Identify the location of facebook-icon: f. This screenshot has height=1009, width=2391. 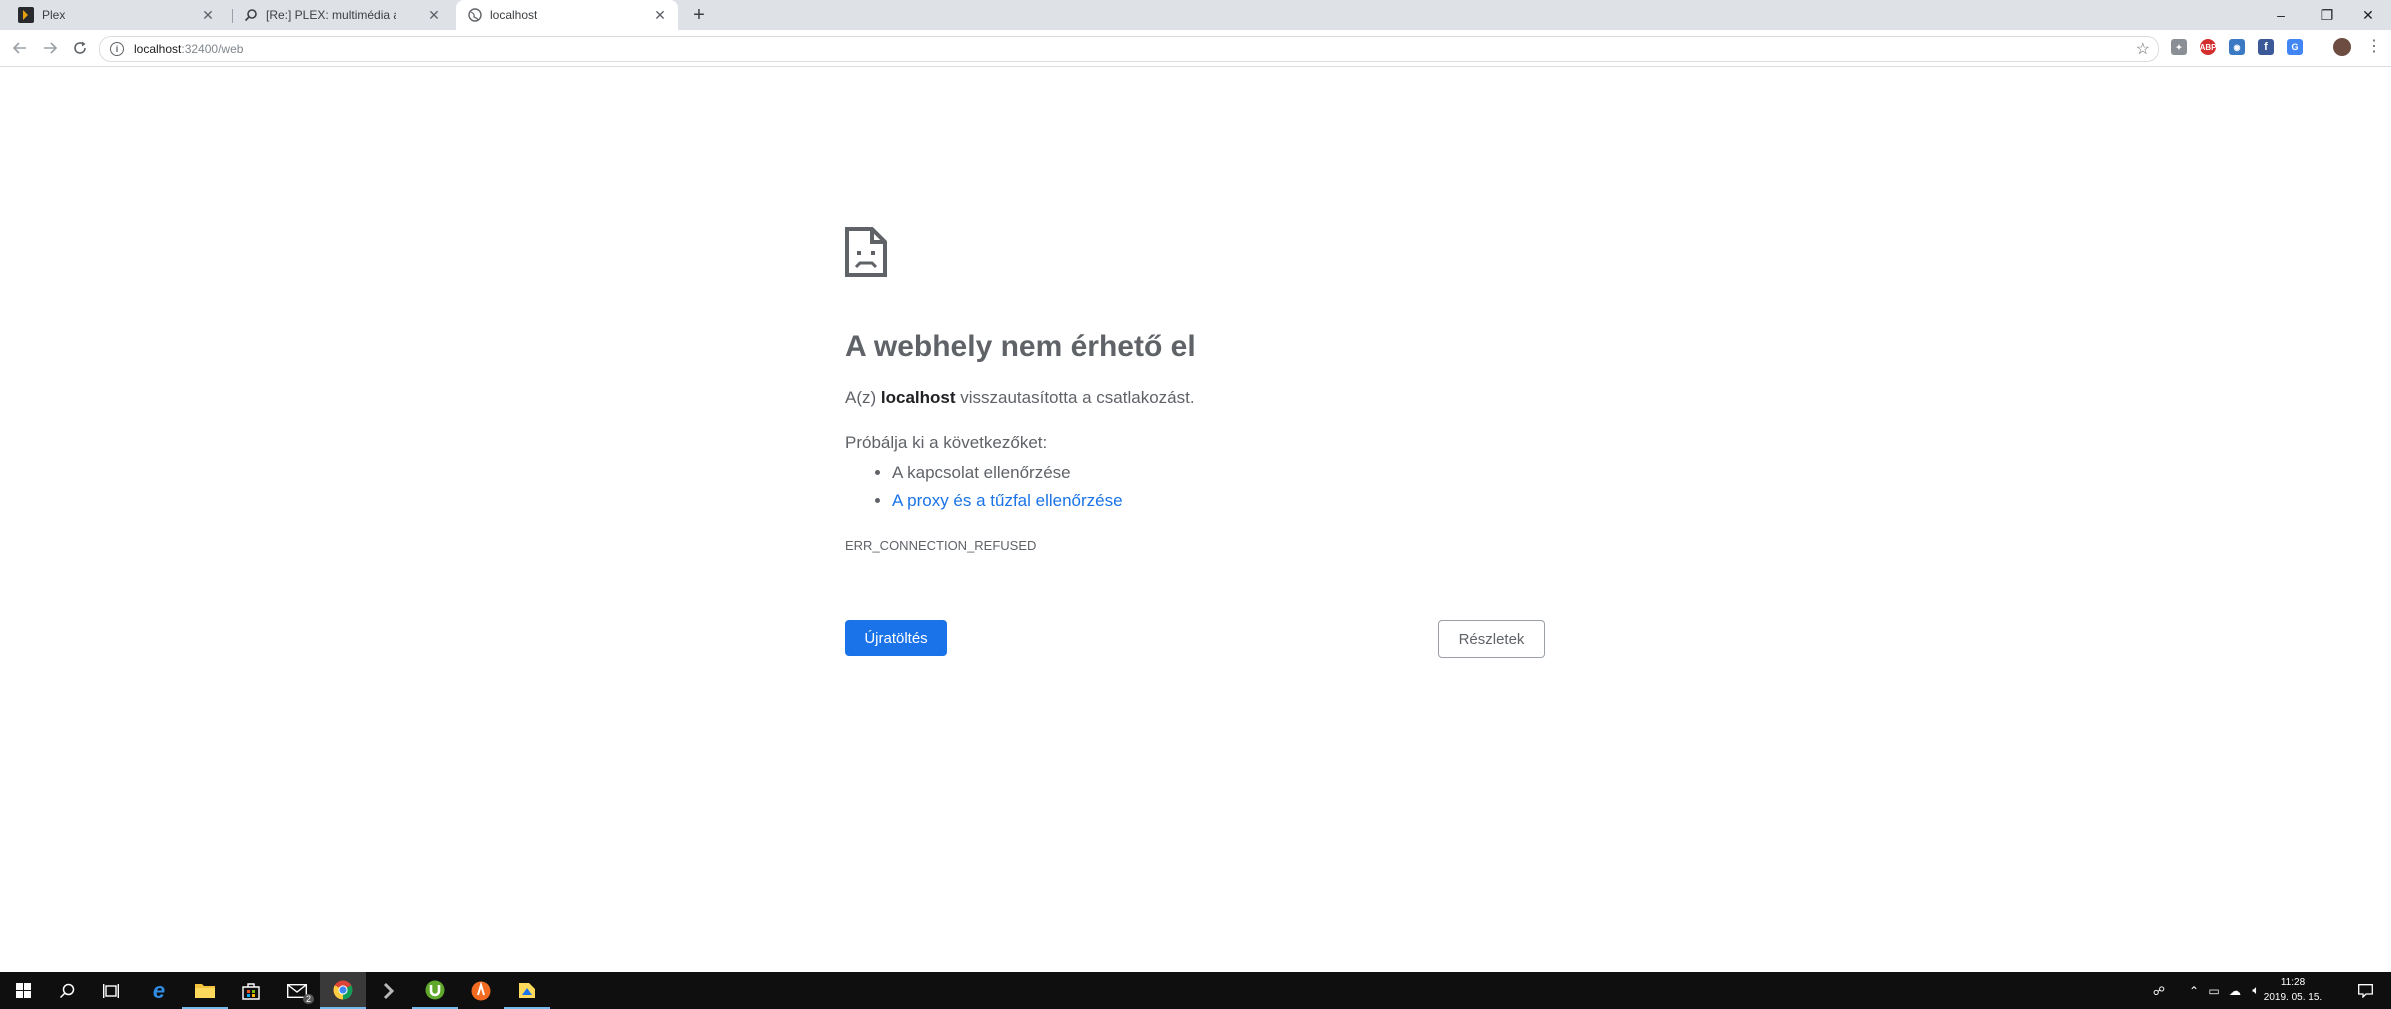
(2266, 47).